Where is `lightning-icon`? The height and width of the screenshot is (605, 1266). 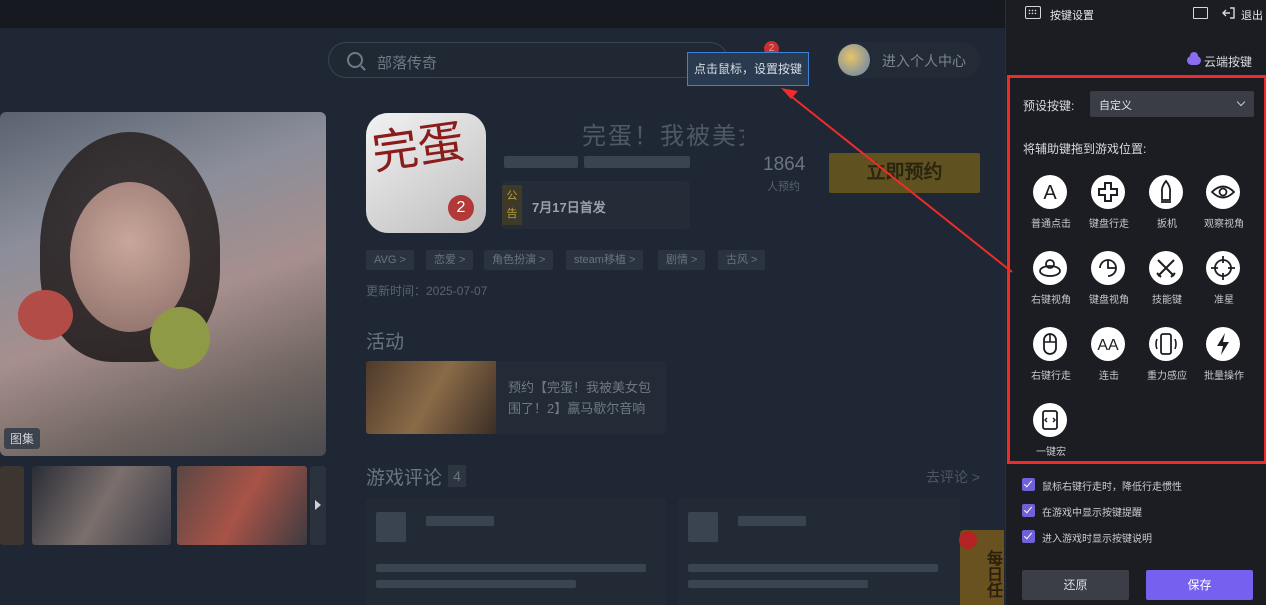 lightning-icon is located at coordinates (1223, 344).